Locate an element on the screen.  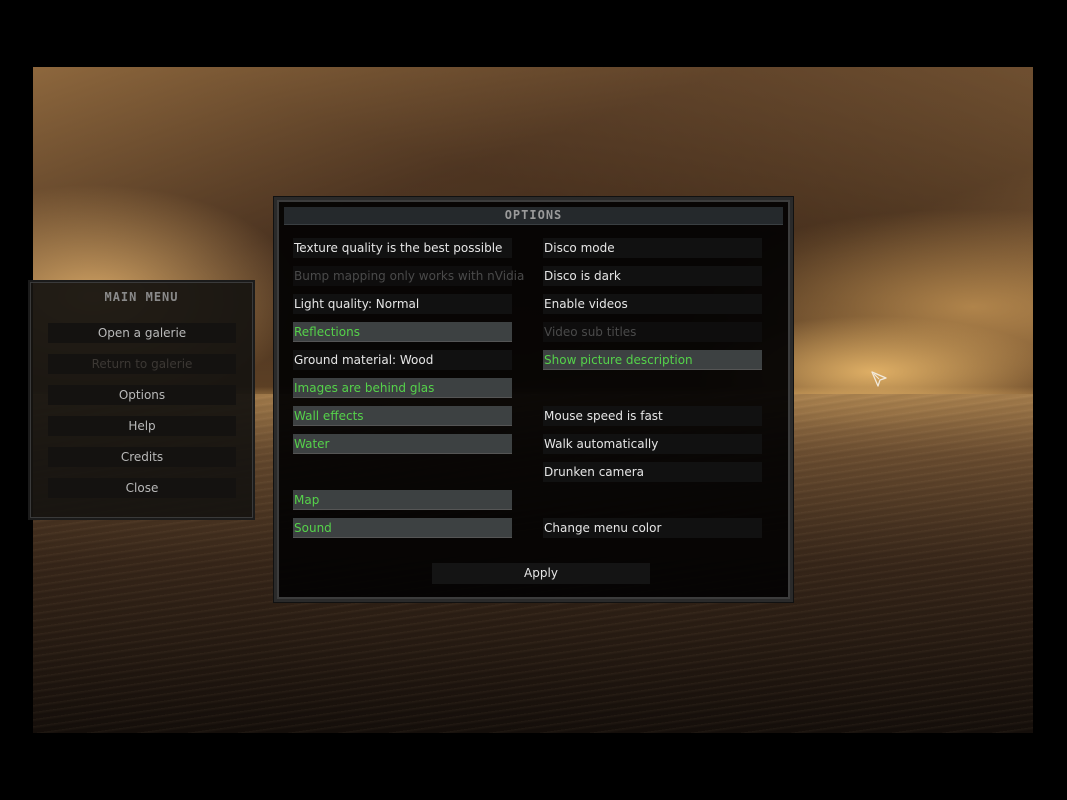
main-menu-title: MAIN MENU is located at coordinates (141, 297).